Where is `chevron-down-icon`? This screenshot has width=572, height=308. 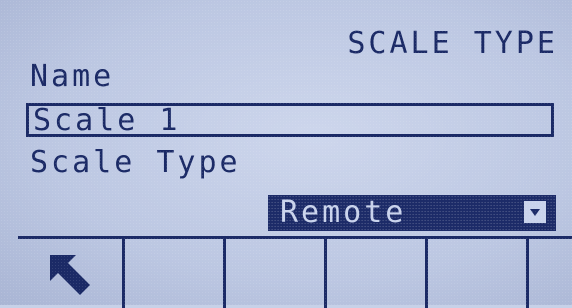 chevron-down-icon is located at coordinates (535, 212).